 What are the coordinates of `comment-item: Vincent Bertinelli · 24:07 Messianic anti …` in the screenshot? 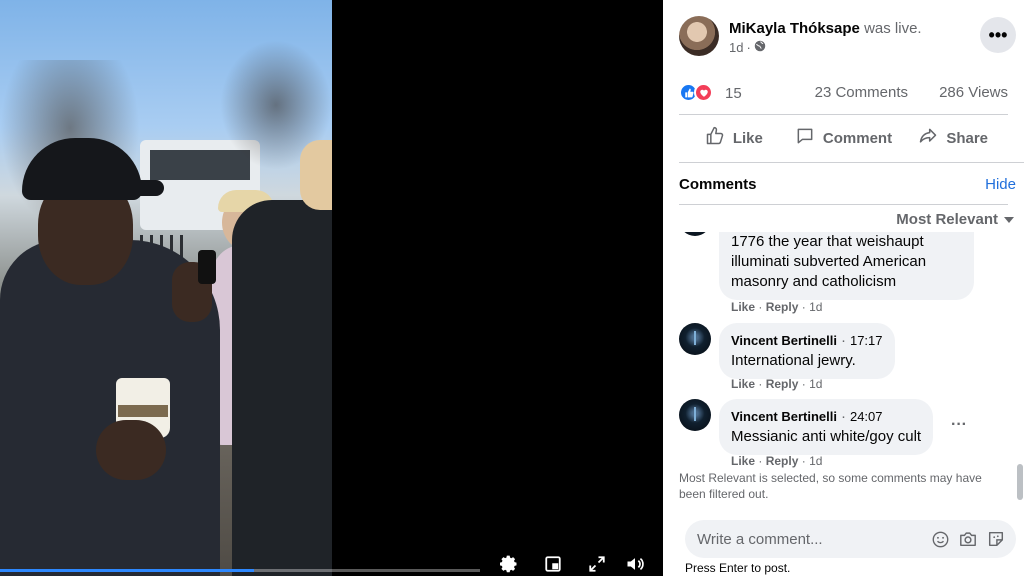 It's located at (843, 435).